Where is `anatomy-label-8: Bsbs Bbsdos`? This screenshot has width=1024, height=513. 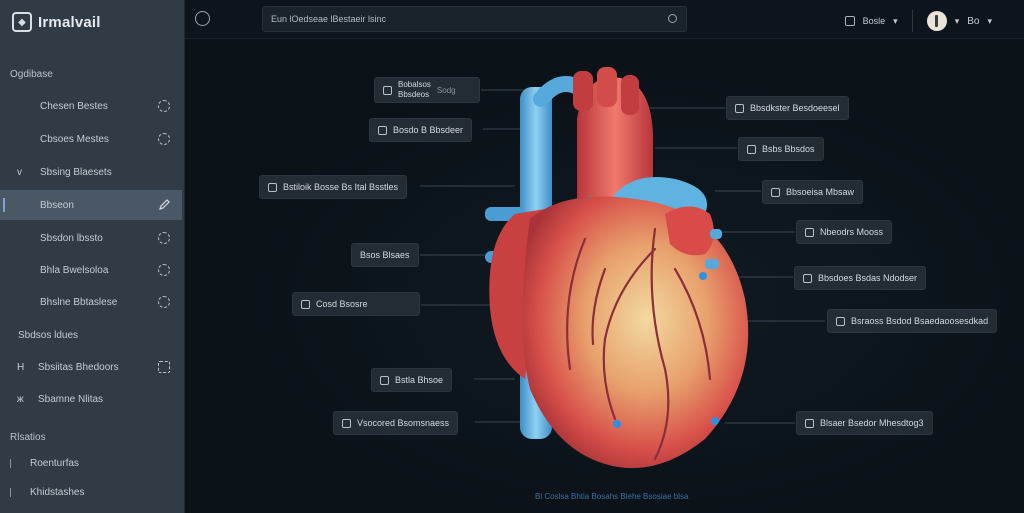
anatomy-label-8: Bsbs Bbsdos is located at coordinates (781, 149).